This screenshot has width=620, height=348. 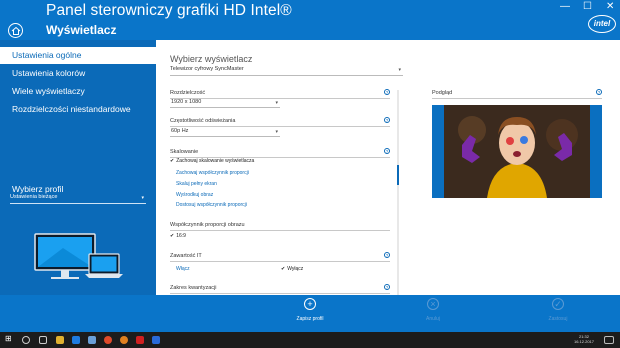 I want to click on check-icon: ✓, so click(x=558, y=304).